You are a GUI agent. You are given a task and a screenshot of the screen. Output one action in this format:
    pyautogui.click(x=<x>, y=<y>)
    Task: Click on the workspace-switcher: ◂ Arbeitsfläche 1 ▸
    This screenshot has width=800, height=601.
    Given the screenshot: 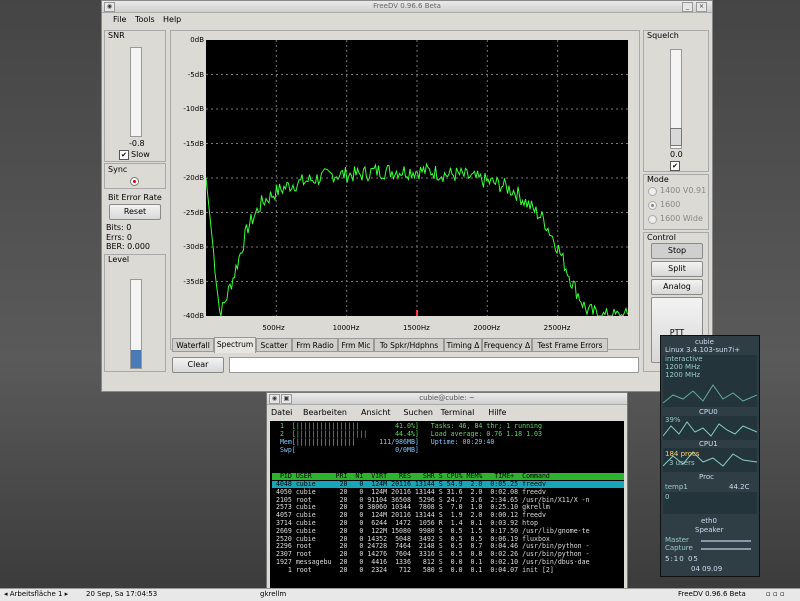 What is the action you would take?
    pyautogui.click(x=36, y=594)
    